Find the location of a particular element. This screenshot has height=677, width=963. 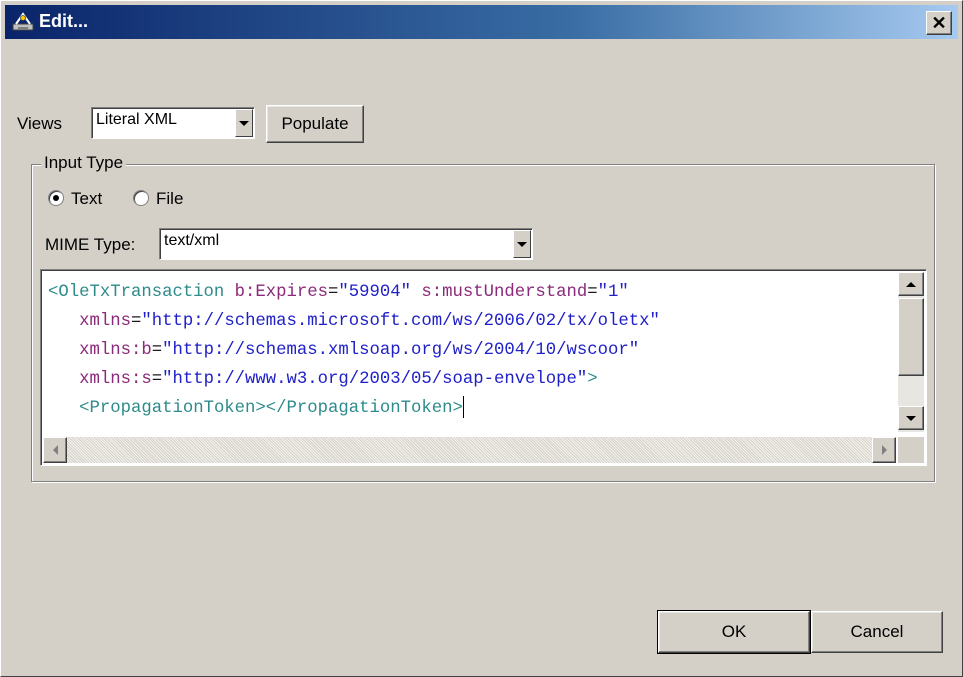

code-token-attr: s:mustUnderstand is located at coordinates (504, 292).